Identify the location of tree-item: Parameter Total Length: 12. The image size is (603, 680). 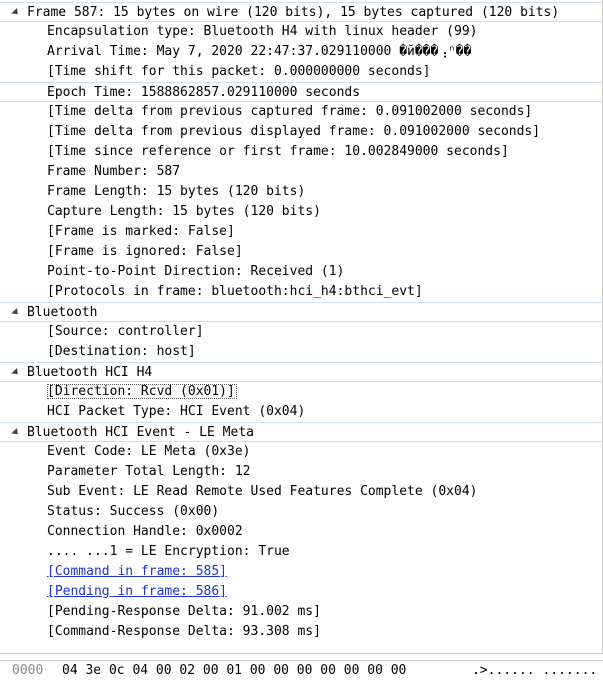
(301, 472).